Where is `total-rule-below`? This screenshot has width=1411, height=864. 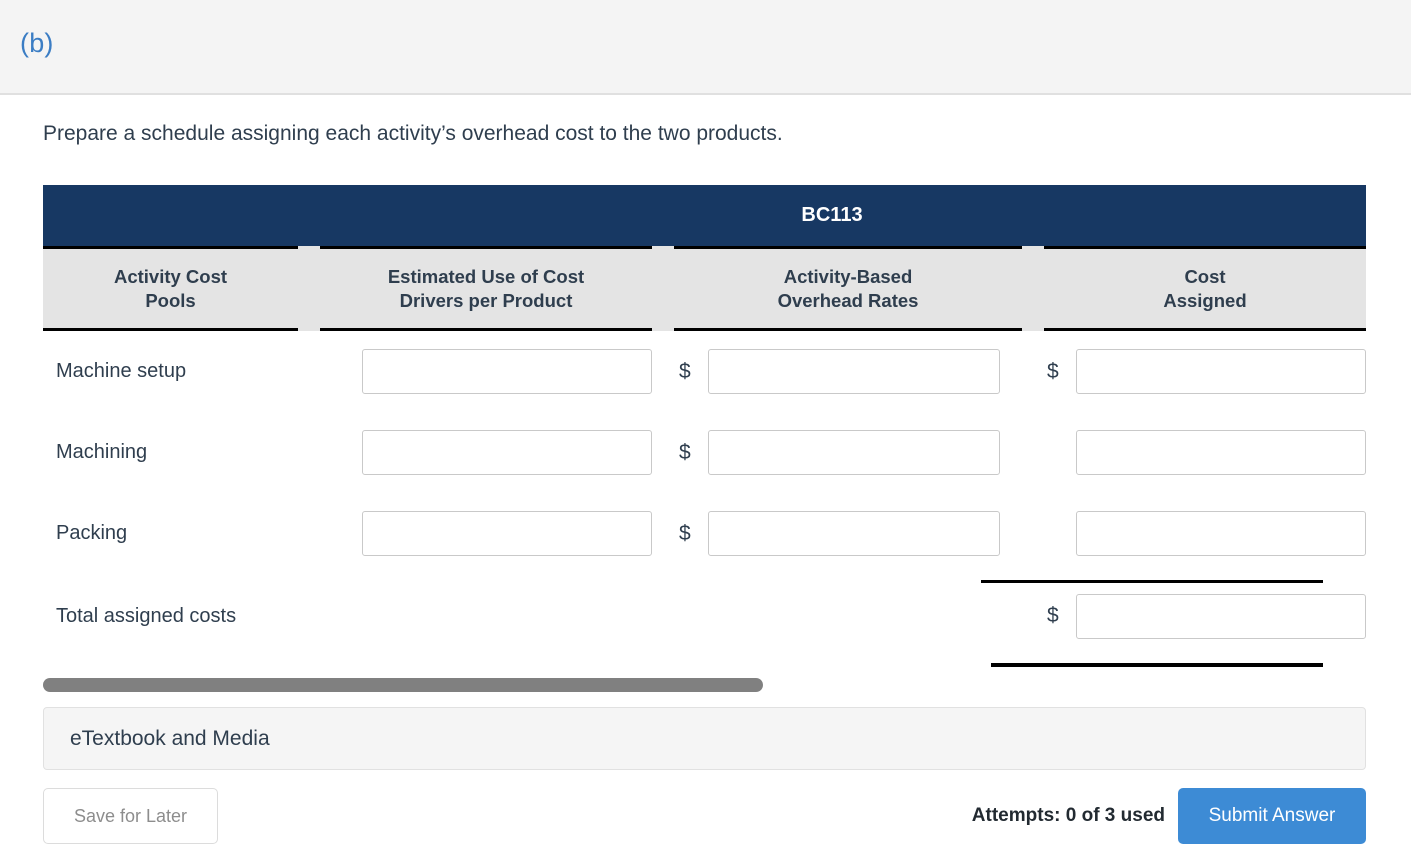
total-rule-below is located at coordinates (1157, 665).